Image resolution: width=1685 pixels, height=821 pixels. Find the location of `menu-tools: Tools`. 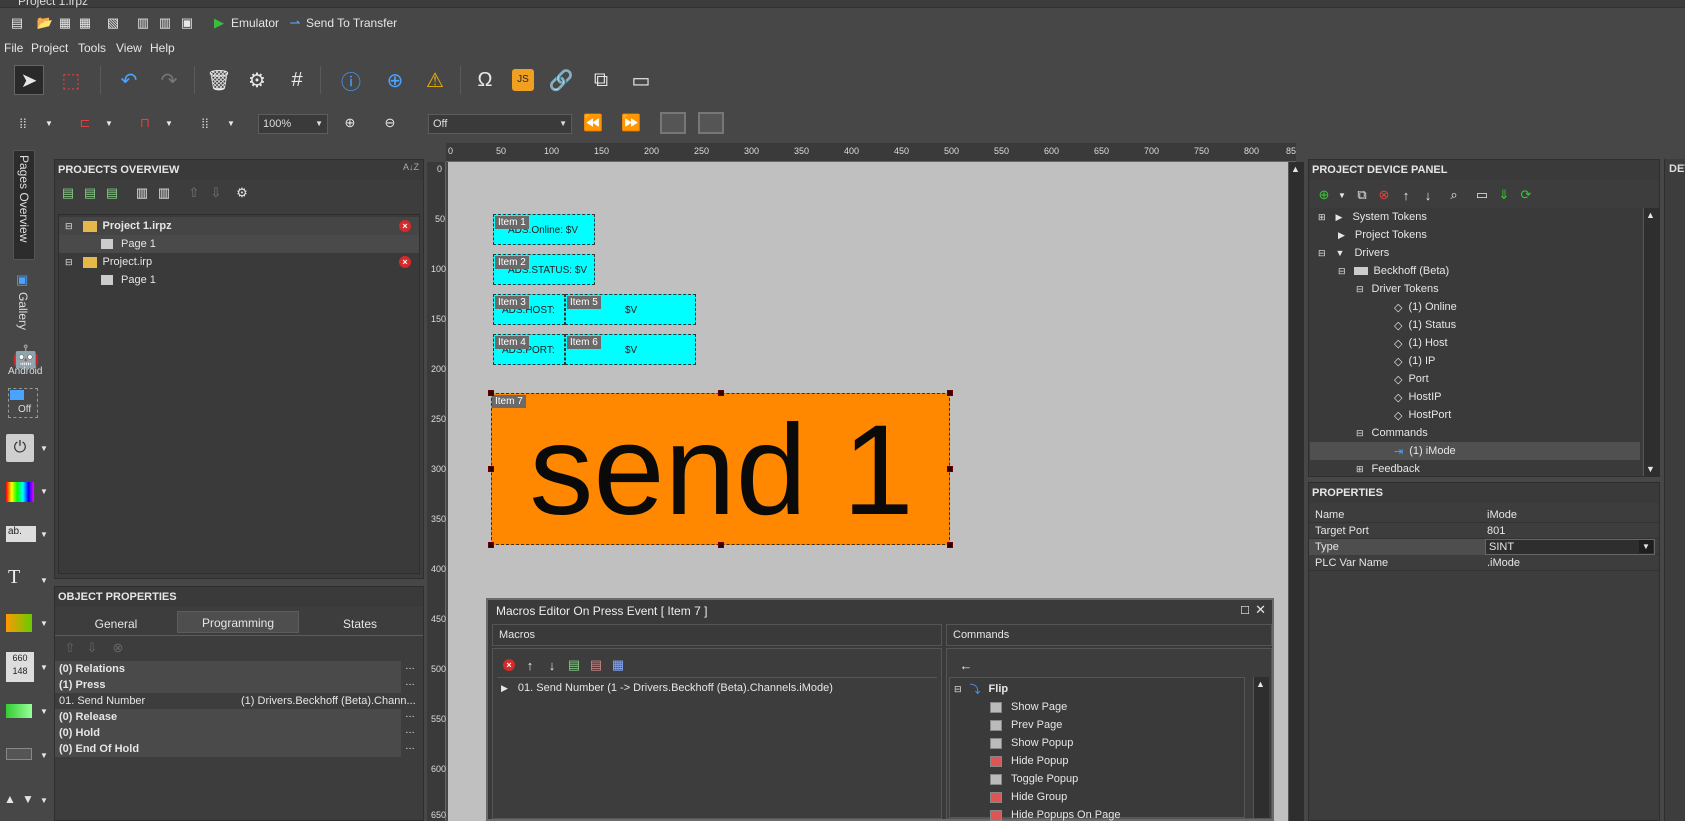

menu-tools: Tools is located at coordinates (92, 48).